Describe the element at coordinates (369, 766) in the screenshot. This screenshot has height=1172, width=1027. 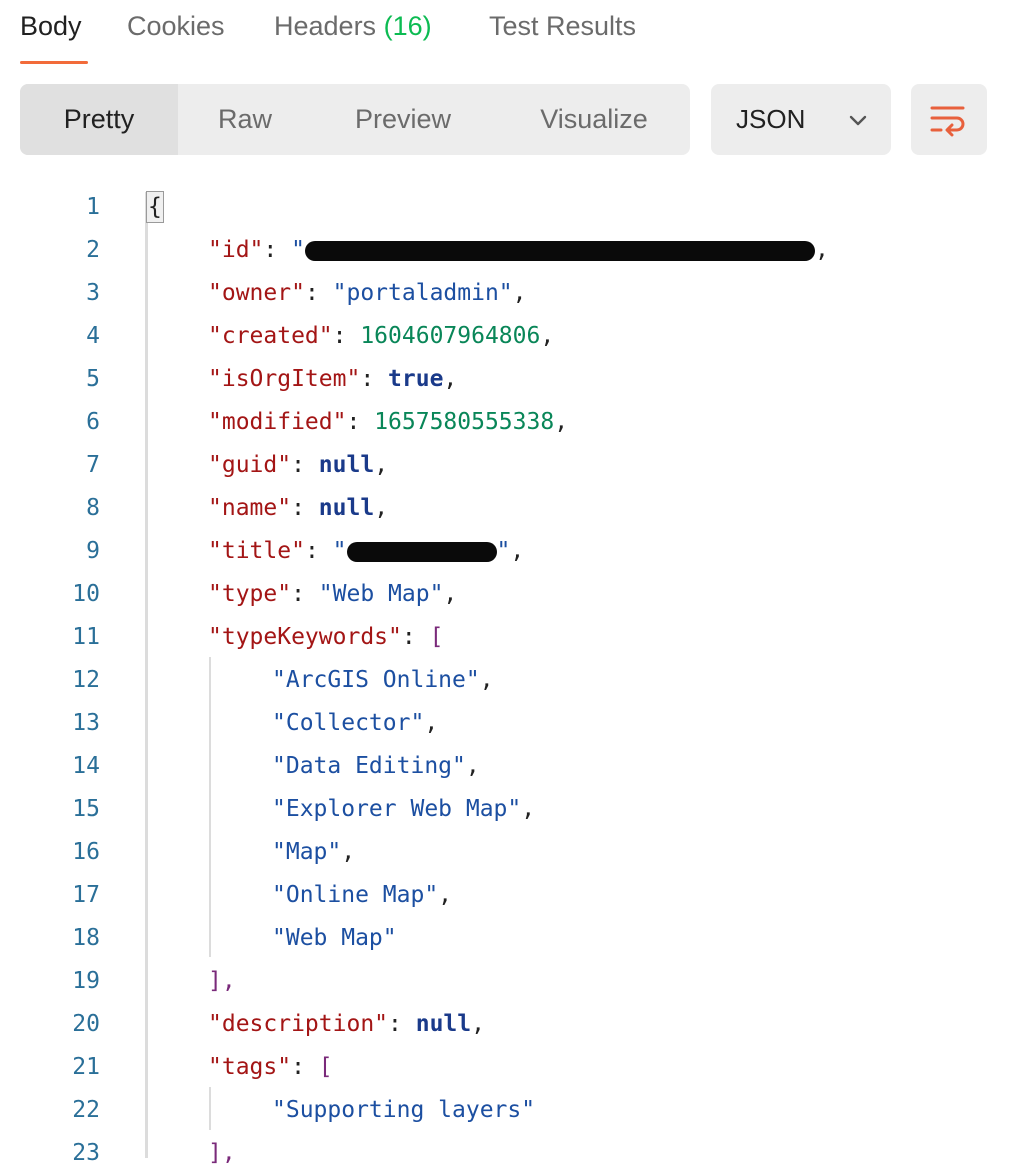
I see `json-string: "Data Editing"` at that location.